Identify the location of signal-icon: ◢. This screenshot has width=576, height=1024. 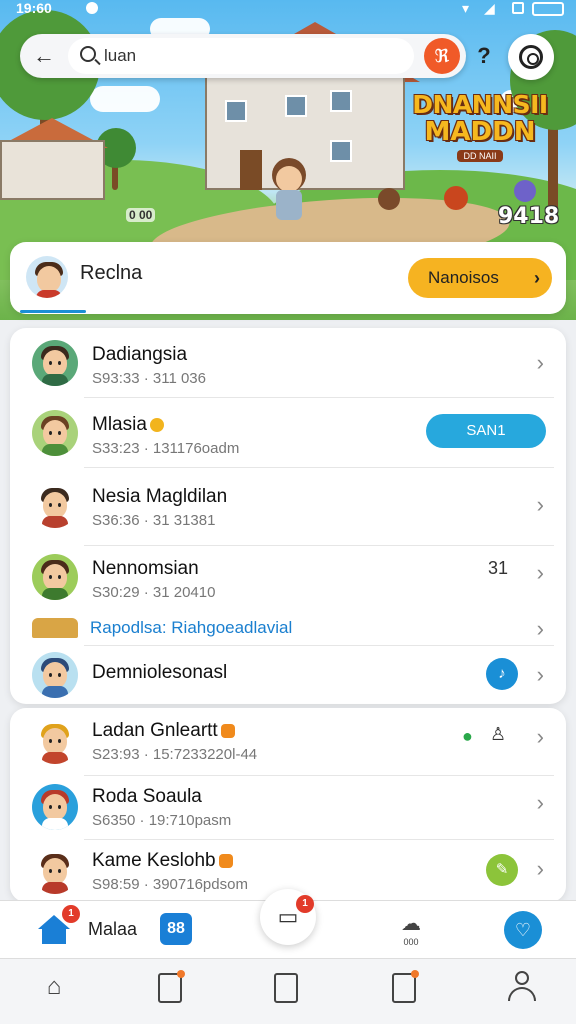
(489, 8).